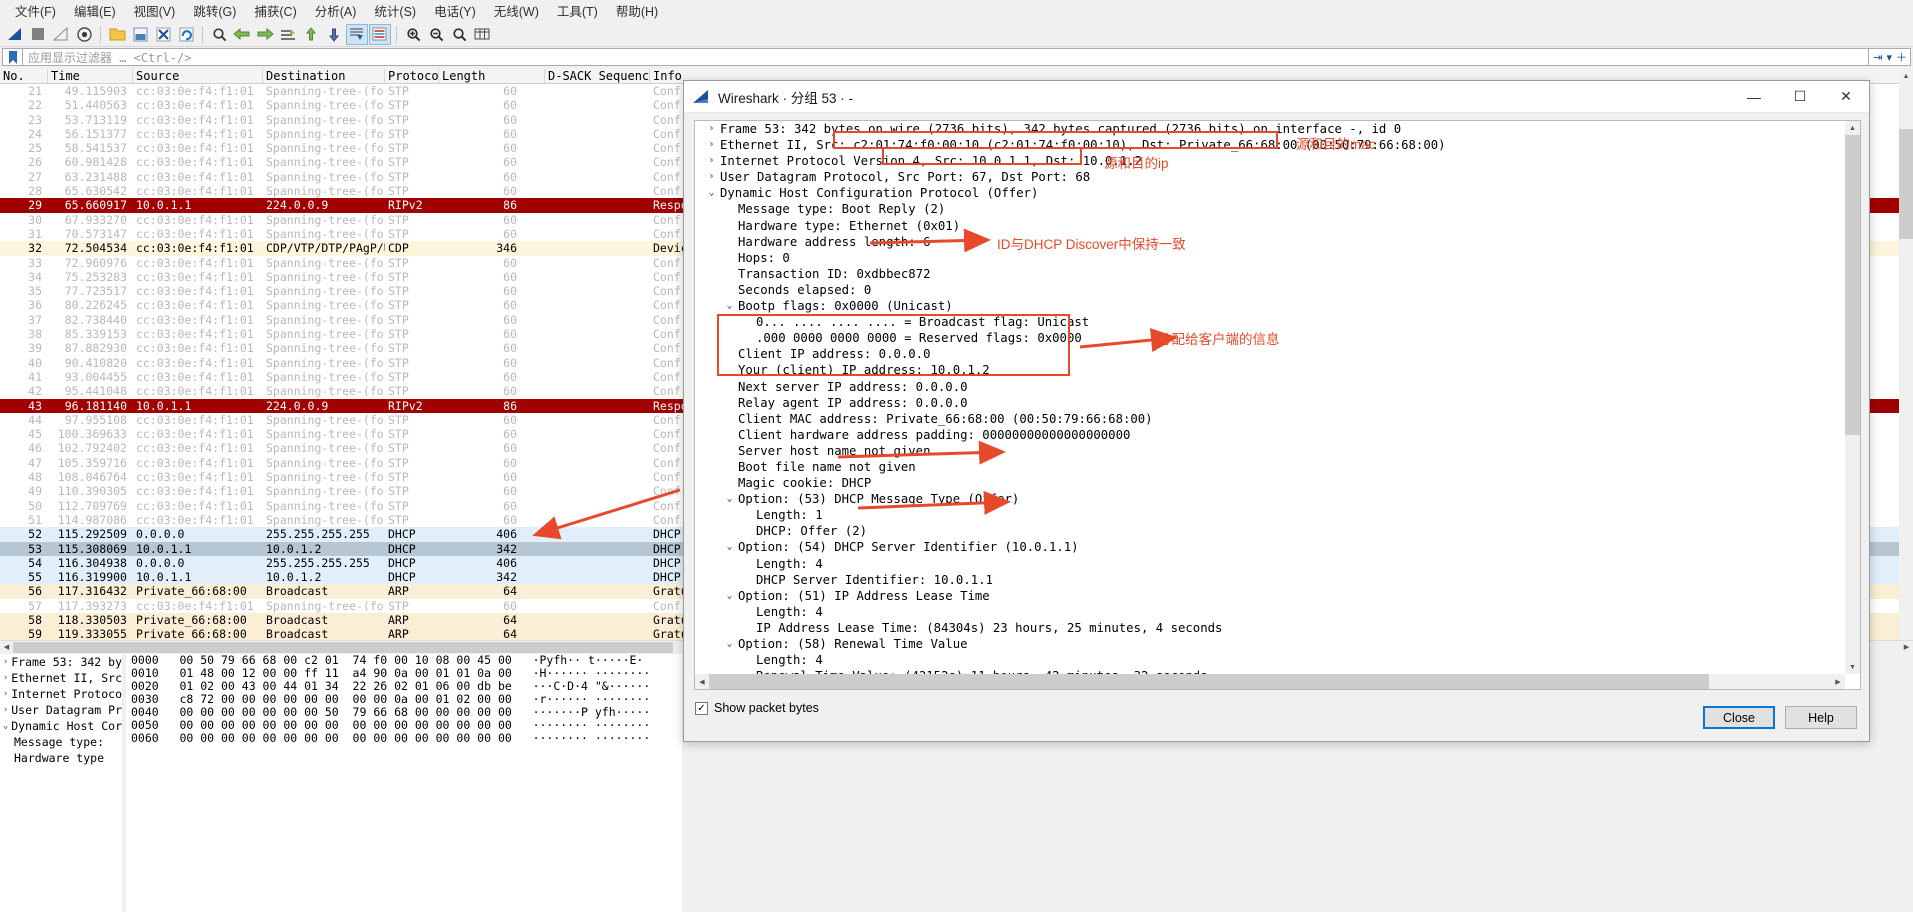 This screenshot has height=912, width=1913. Describe the element at coordinates (35, 11) in the screenshot. I see `menu-item-file: 文件(F)` at that location.